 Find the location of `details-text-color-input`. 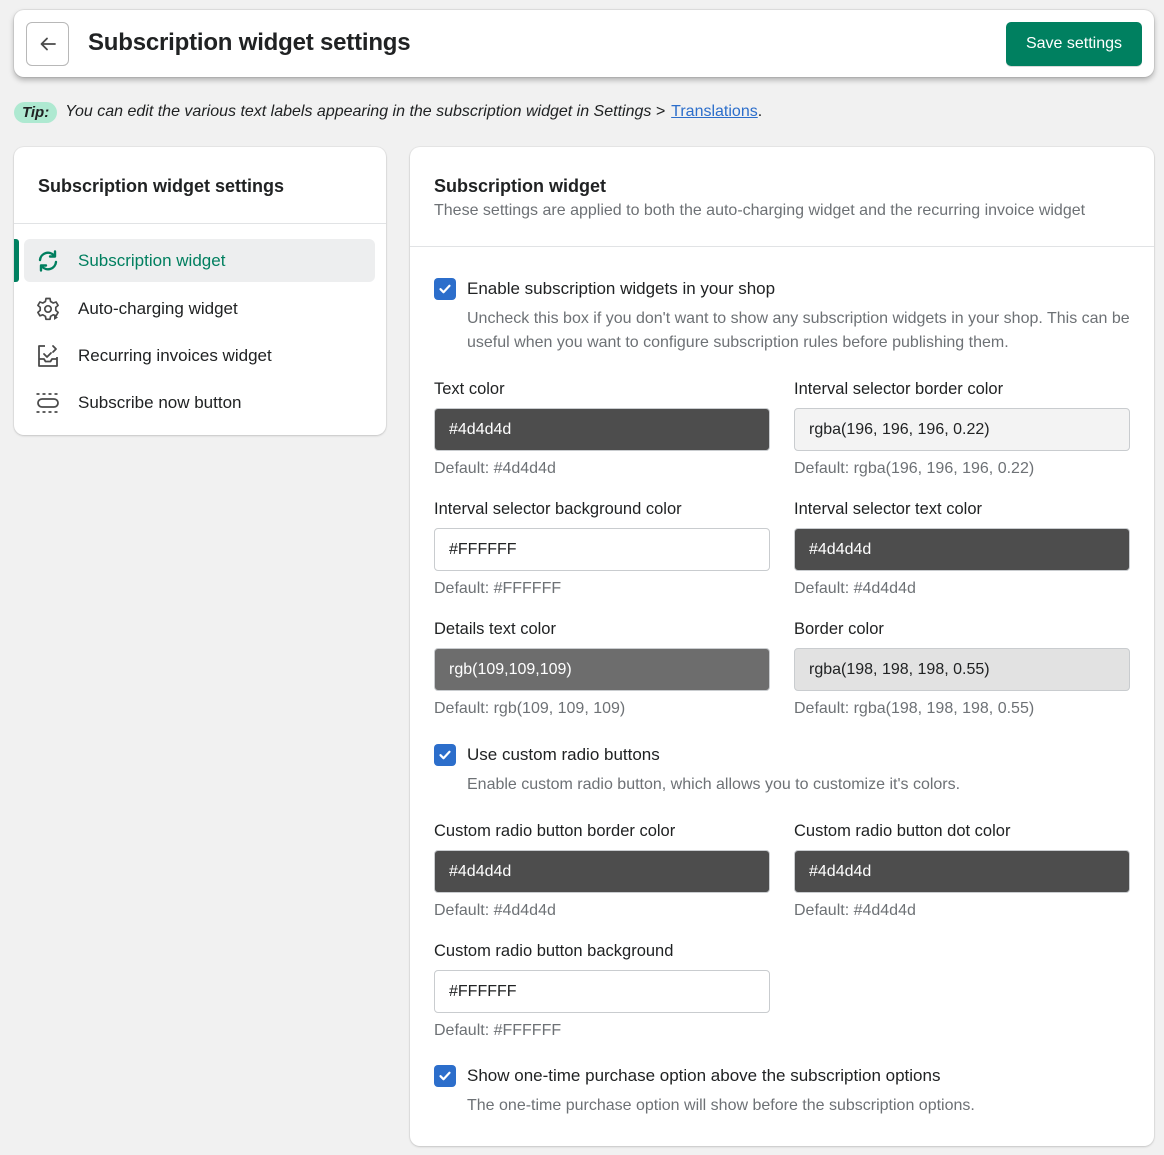

details-text-color-input is located at coordinates (602, 669).